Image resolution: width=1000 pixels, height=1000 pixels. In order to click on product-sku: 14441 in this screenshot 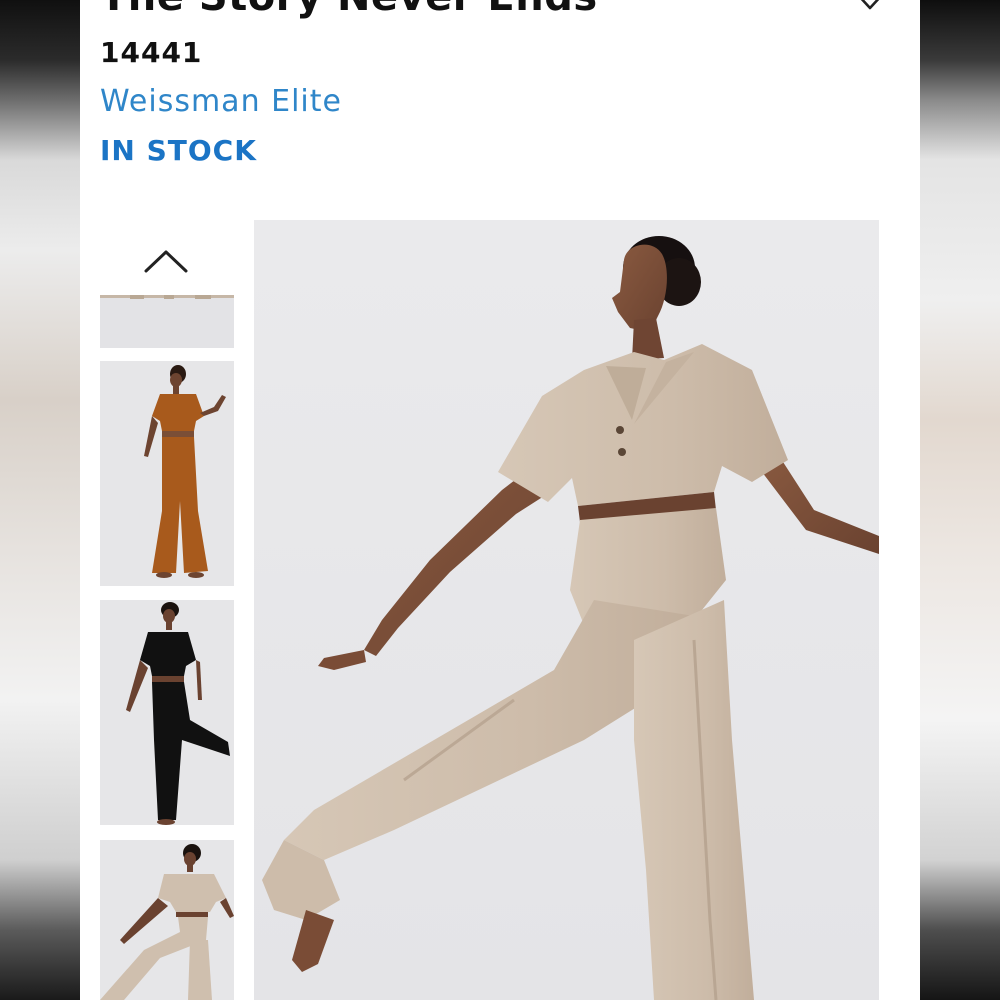, I will do `click(151, 52)`.